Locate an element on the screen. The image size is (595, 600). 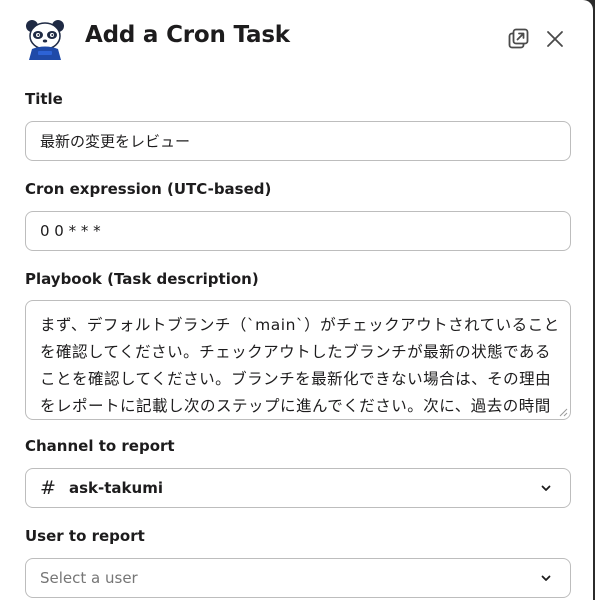
user-select-placeholder: Select a user is located at coordinates (89, 578).